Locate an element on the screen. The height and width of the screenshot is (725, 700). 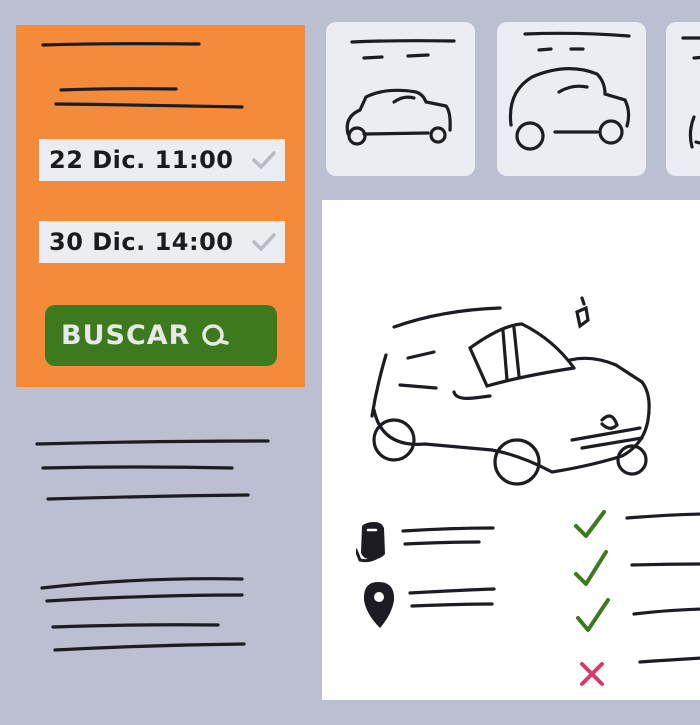
return-date-field: 30 Dic. 14:00 is located at coordinates (162, 242).